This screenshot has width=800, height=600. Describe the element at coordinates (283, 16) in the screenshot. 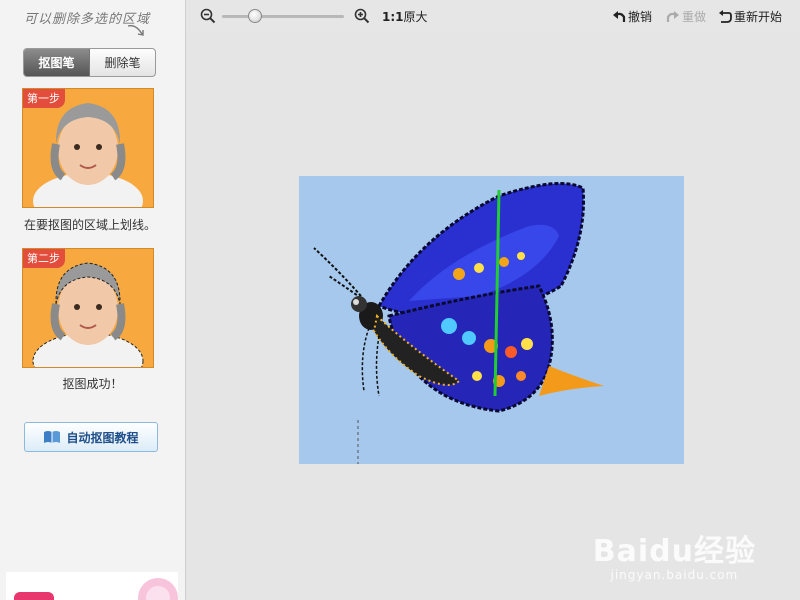

I see `zoom-slider` at that location.